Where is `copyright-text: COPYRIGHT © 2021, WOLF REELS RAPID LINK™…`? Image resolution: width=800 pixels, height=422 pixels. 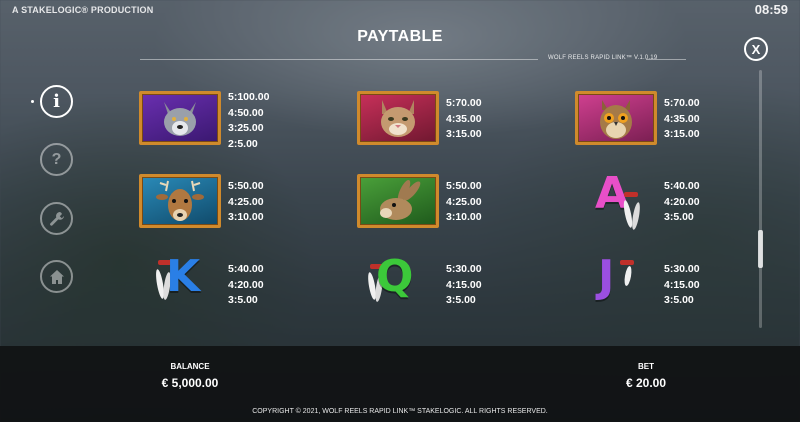
copyright-text: COPYRIGHT © 2021, WOLF REELS RAPID LINK™… is located at coordinates (400, 411).